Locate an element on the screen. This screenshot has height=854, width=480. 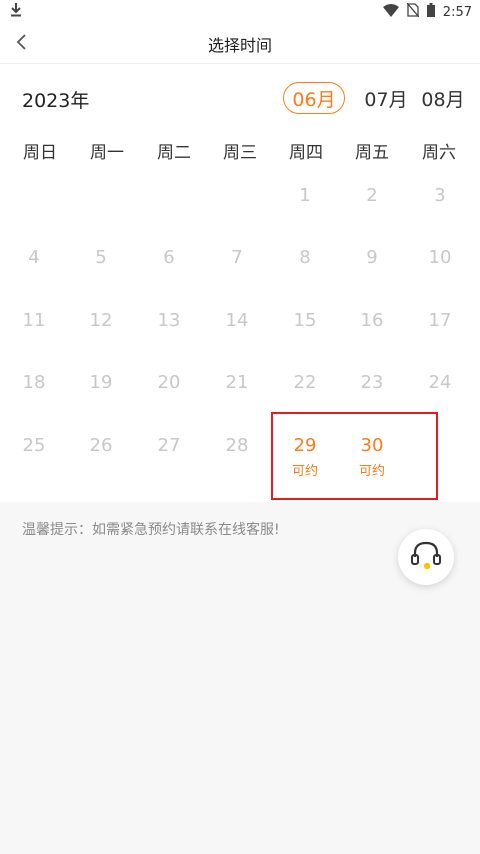
page-title: 选择时间 is located at coordinates (239, 45).